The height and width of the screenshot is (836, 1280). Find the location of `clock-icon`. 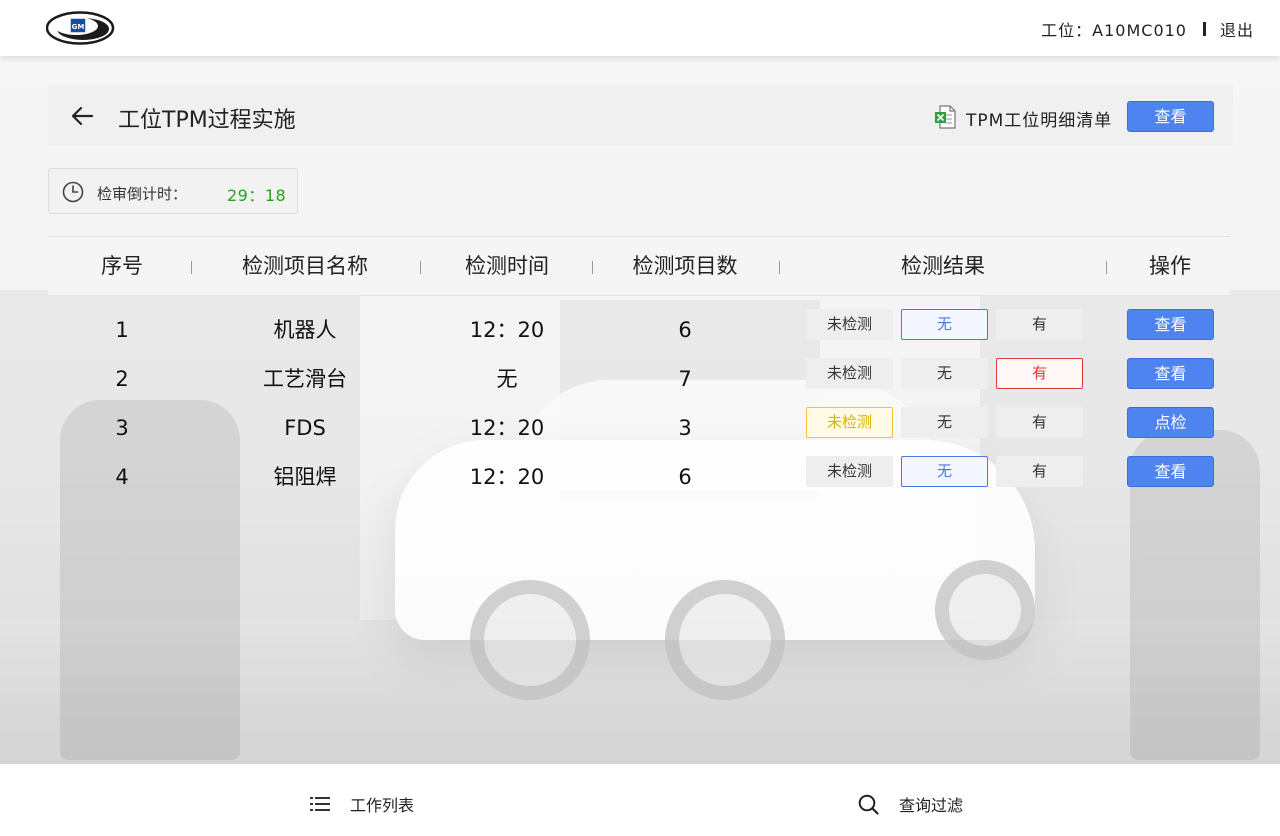

clock-icon is located at coordinates (73, 192).